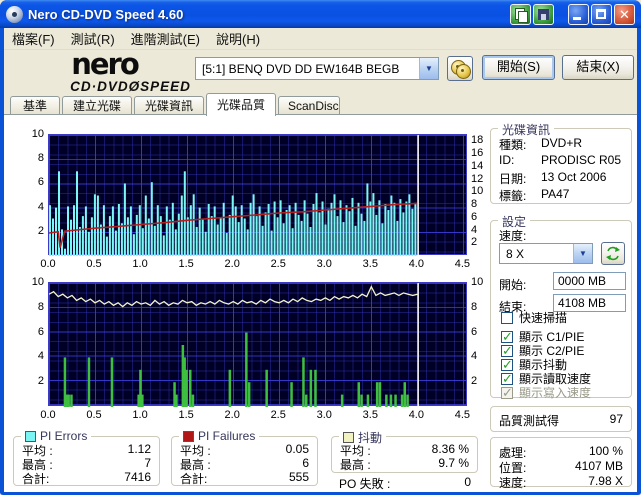 The width and height of the screenshot is (641, 495). What do you see at coordinates (227, 436) in the screenshot?
I see `stats-group-title-text: PI Failures` at bounding box center [227, 436].